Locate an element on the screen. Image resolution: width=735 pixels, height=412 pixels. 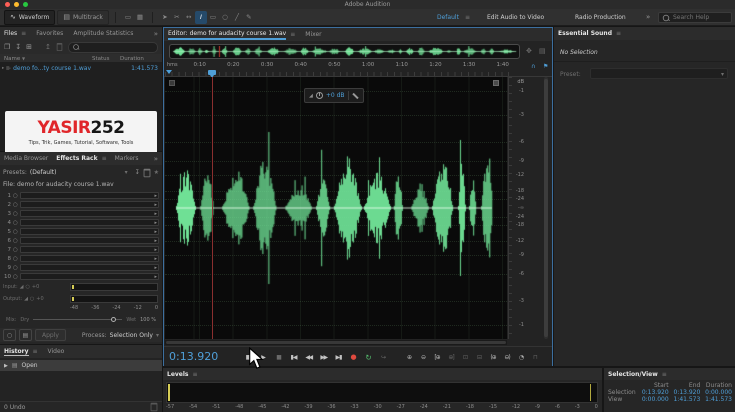
files-panel-menu-icon: ≡ is located at coordinates (23, 33).